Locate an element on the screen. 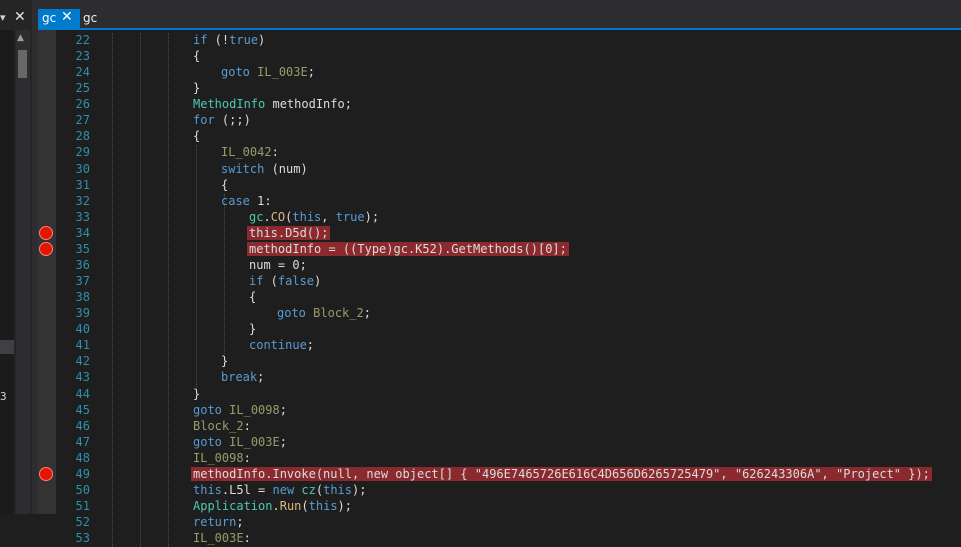  code-line: goto Block_2; is located at coordinates (324, 313).